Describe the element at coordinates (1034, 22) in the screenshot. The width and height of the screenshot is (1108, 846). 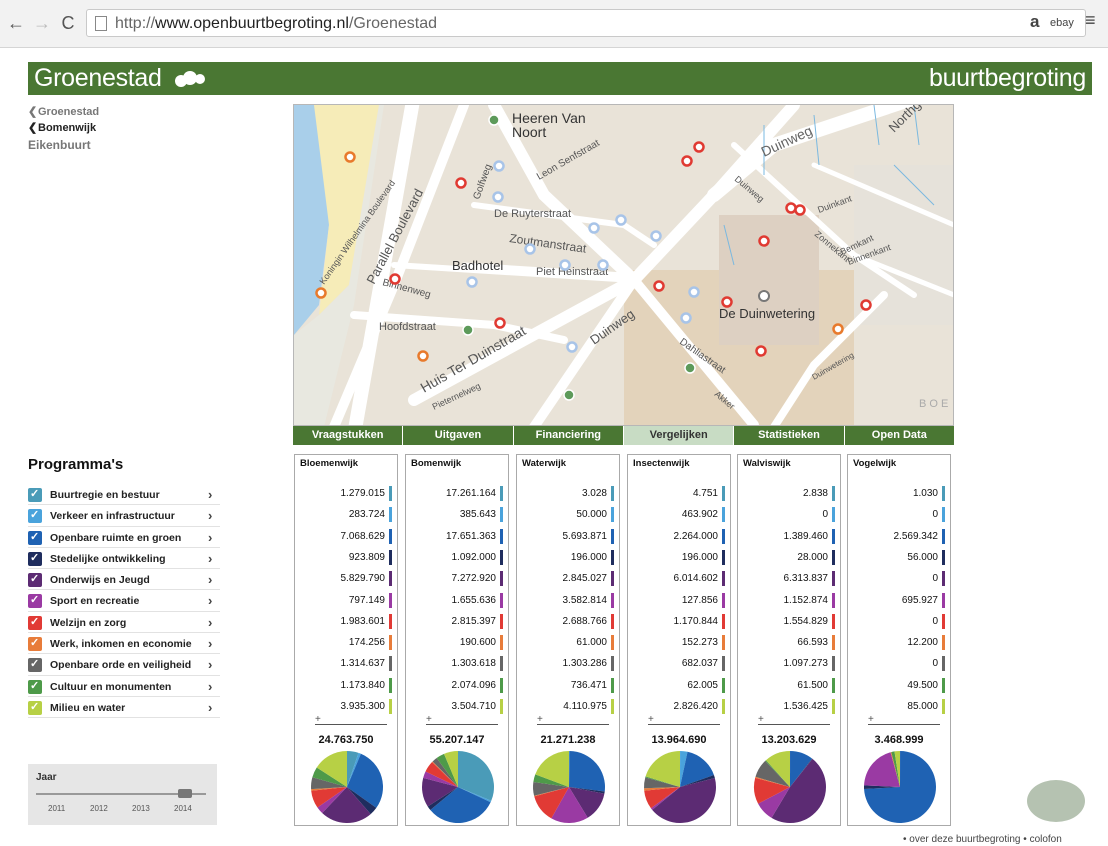
I see `amazon-extension-icon: a` at that location.